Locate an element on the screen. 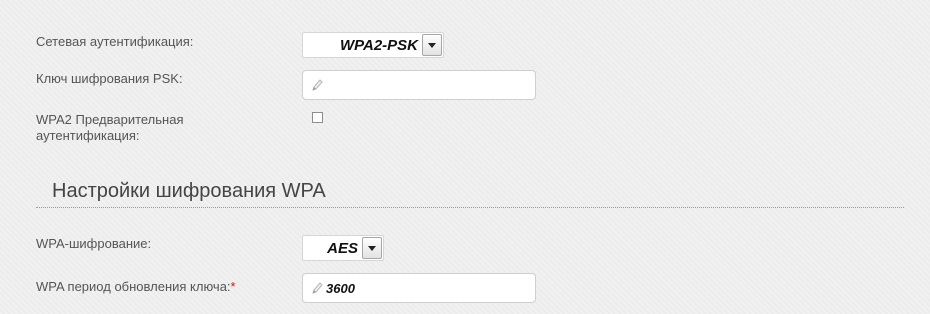 The image size is (930, 314). rekey-input: 3600 is located at coordinates (419, 288).